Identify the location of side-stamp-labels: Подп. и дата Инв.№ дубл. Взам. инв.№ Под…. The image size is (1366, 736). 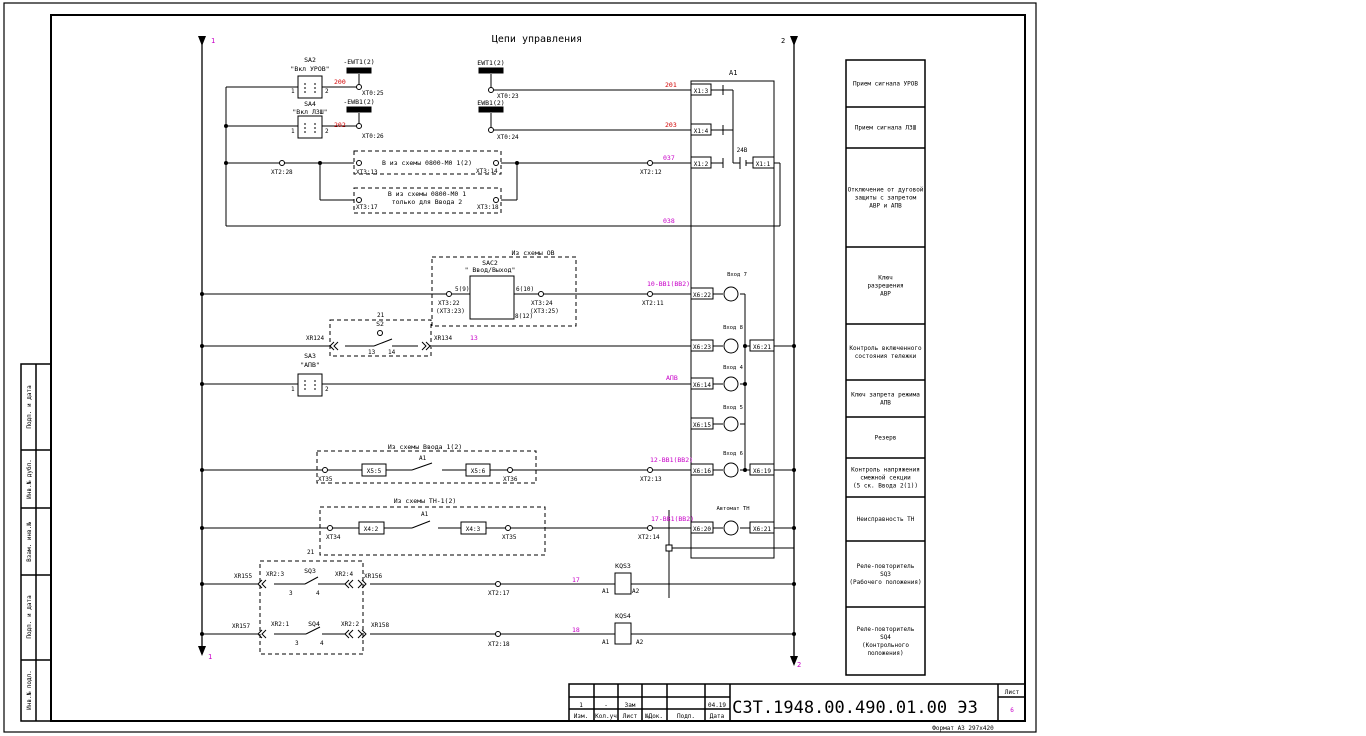
(29, 547).